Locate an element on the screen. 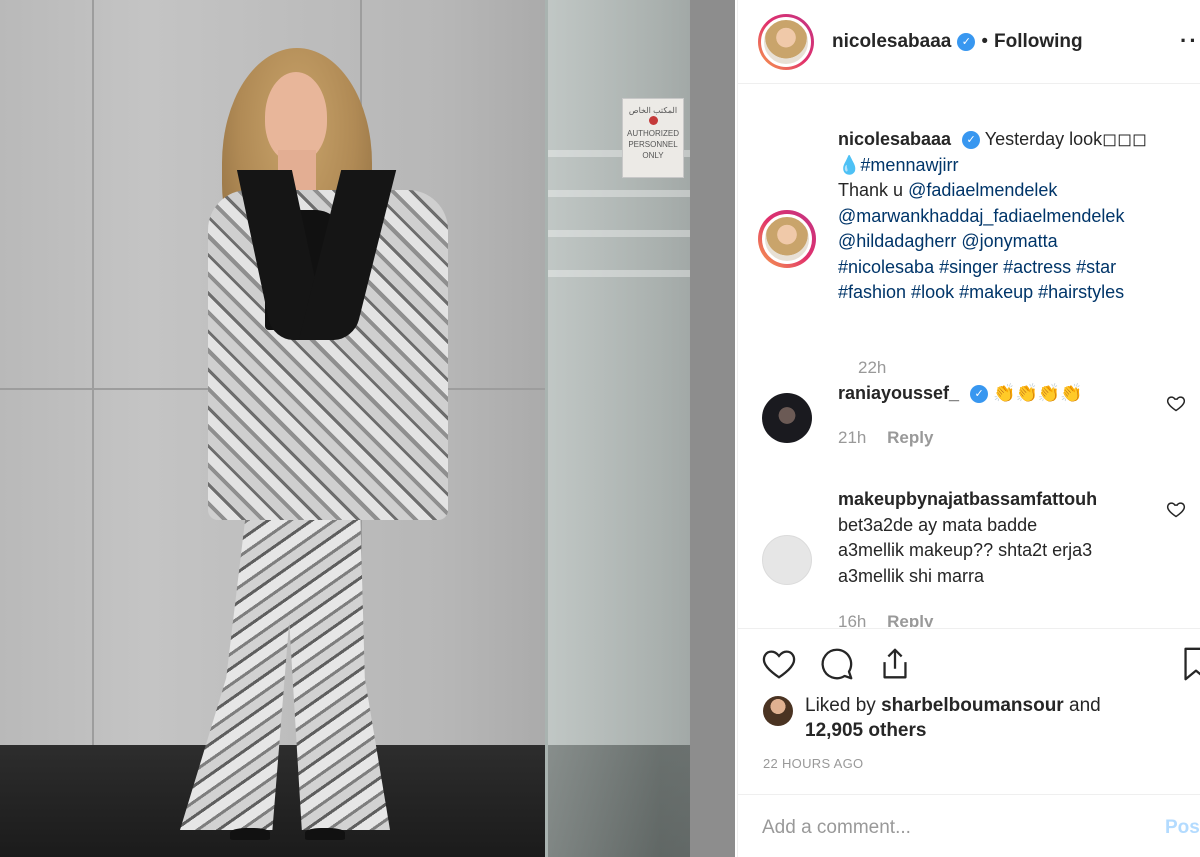 Image resolution: width=1200 pixels, height=857 pixels. hashtag-links: #fashion #look #makeup #hairstyles is located at coordinates (981, 292).